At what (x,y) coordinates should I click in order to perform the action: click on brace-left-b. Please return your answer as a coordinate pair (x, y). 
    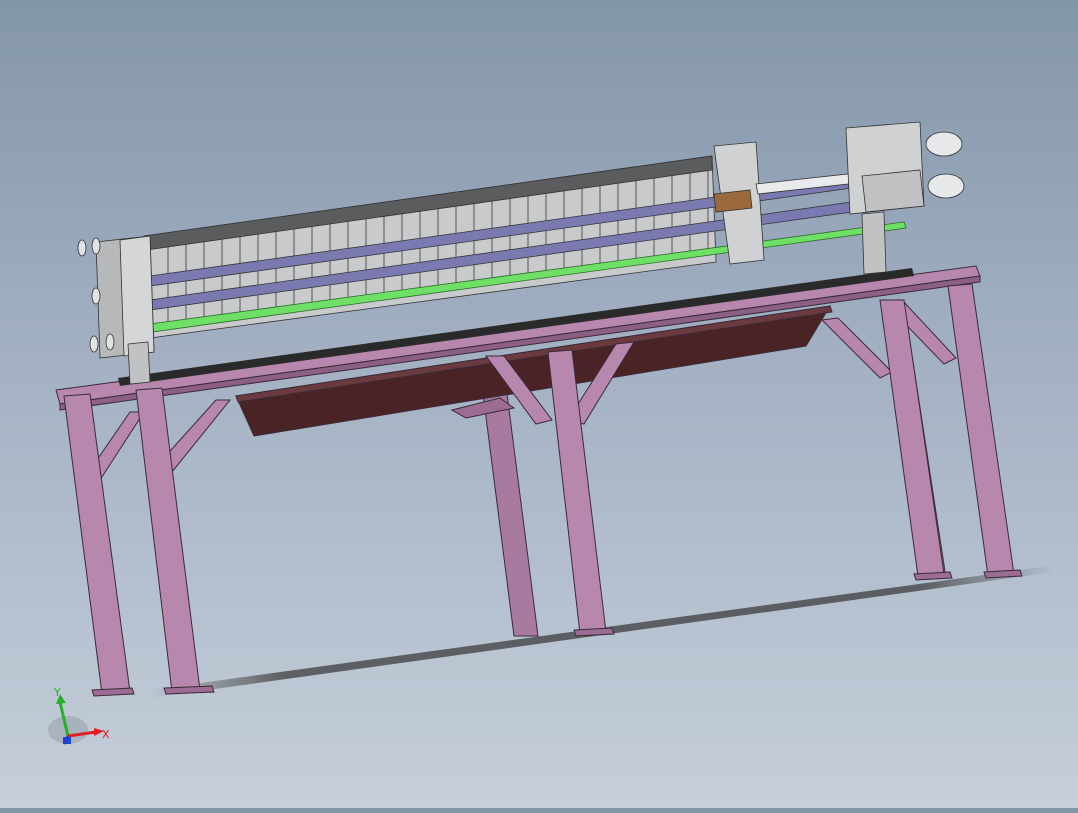
    Looking at the image, I should click on (196, 436).